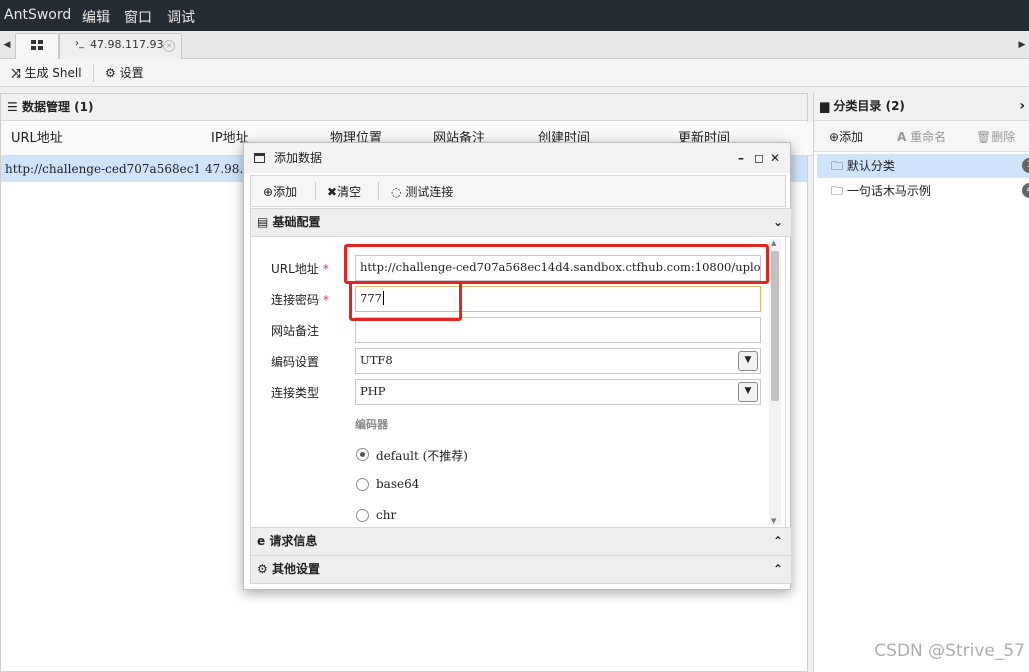 The width and height of the screenshot is (1029, 672). What do you see at coordinates (773, 521) in the screenshot?
I see `scroll-down-icon: ▼` at bounding box center [773, 521].